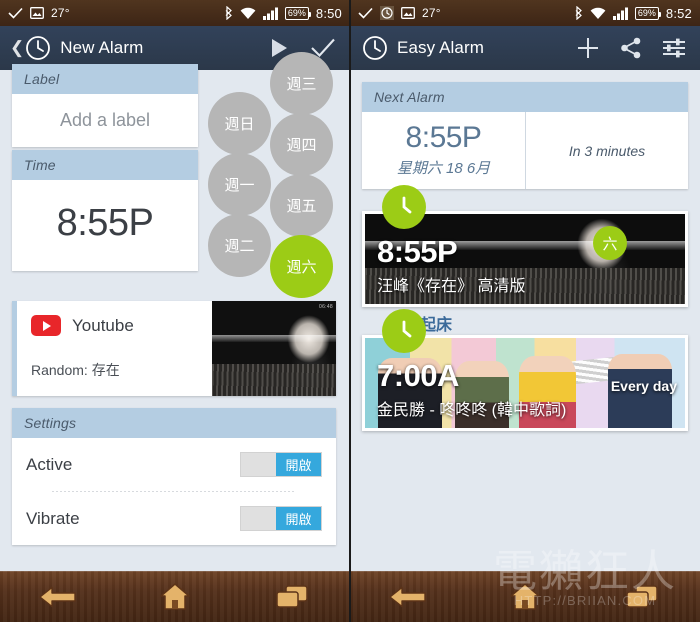  I want to click on day-chip-label: 週五, so click(301, 206).